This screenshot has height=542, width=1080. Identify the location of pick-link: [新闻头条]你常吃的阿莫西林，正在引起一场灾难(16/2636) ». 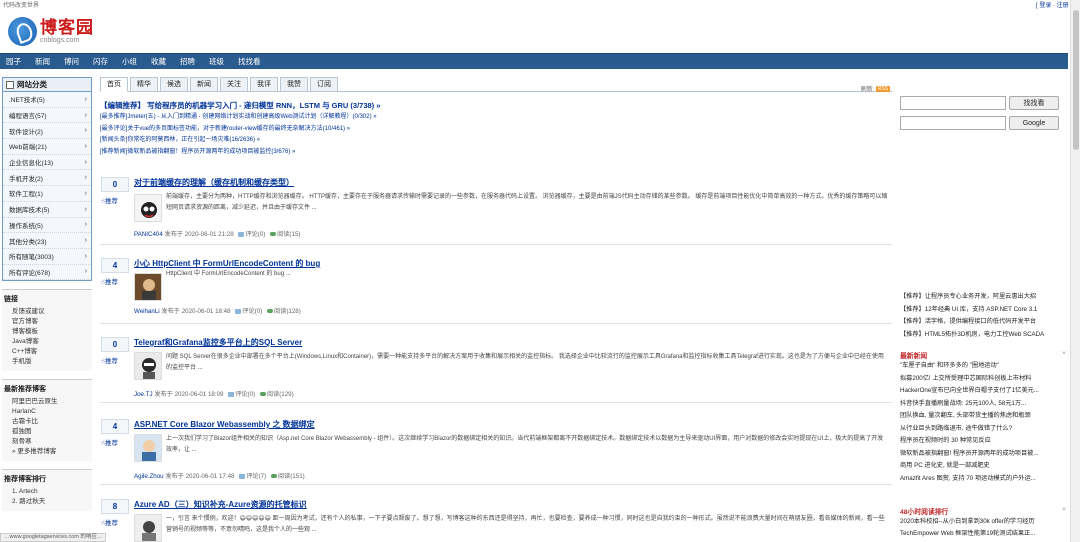
(496, 141).